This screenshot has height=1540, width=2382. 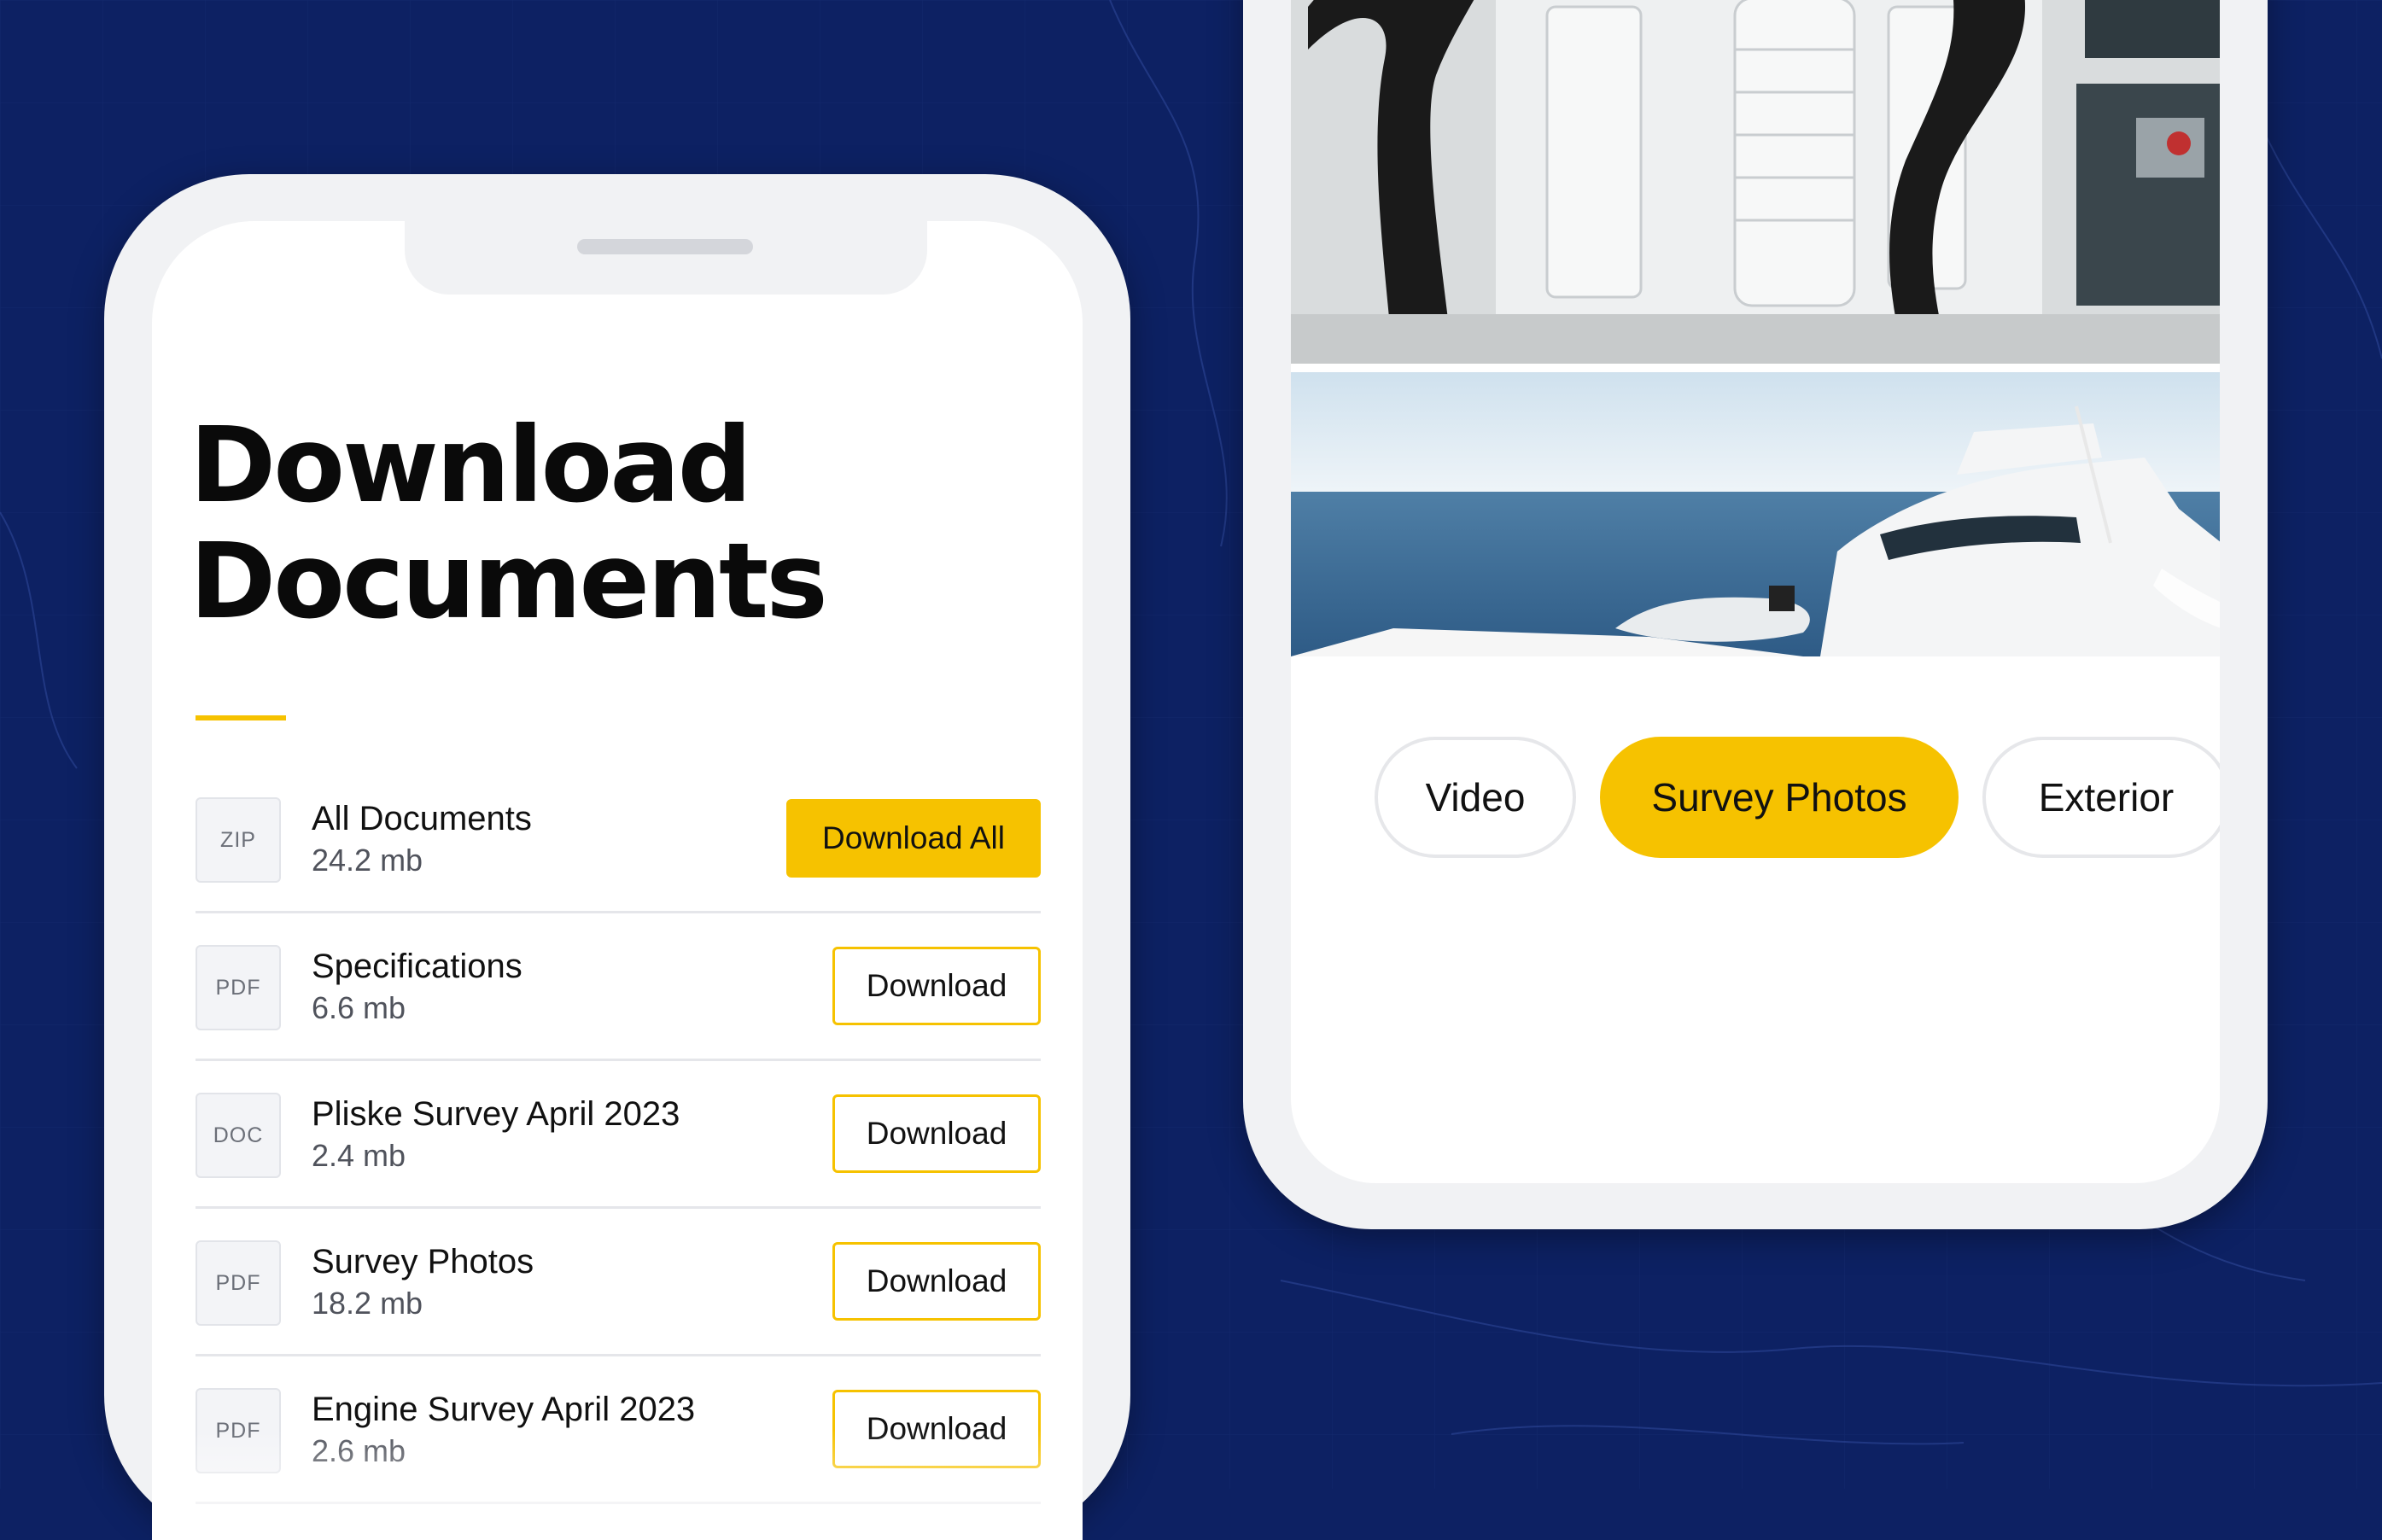 I want to click on title-line-1: Download, so click(x=471, y=466).